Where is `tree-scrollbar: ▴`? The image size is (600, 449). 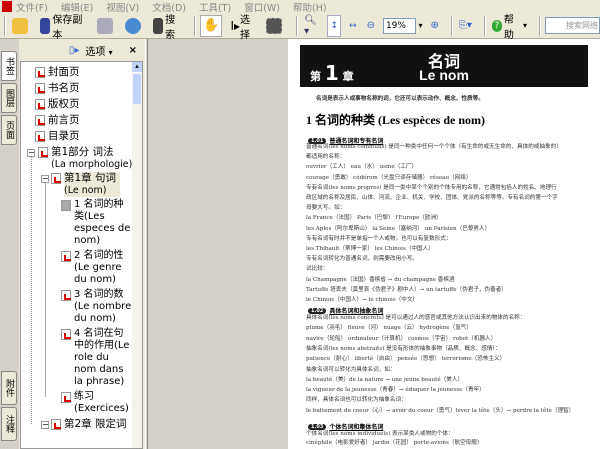
tree-scrollbar: ▴ is located at coordinates (137, 255).